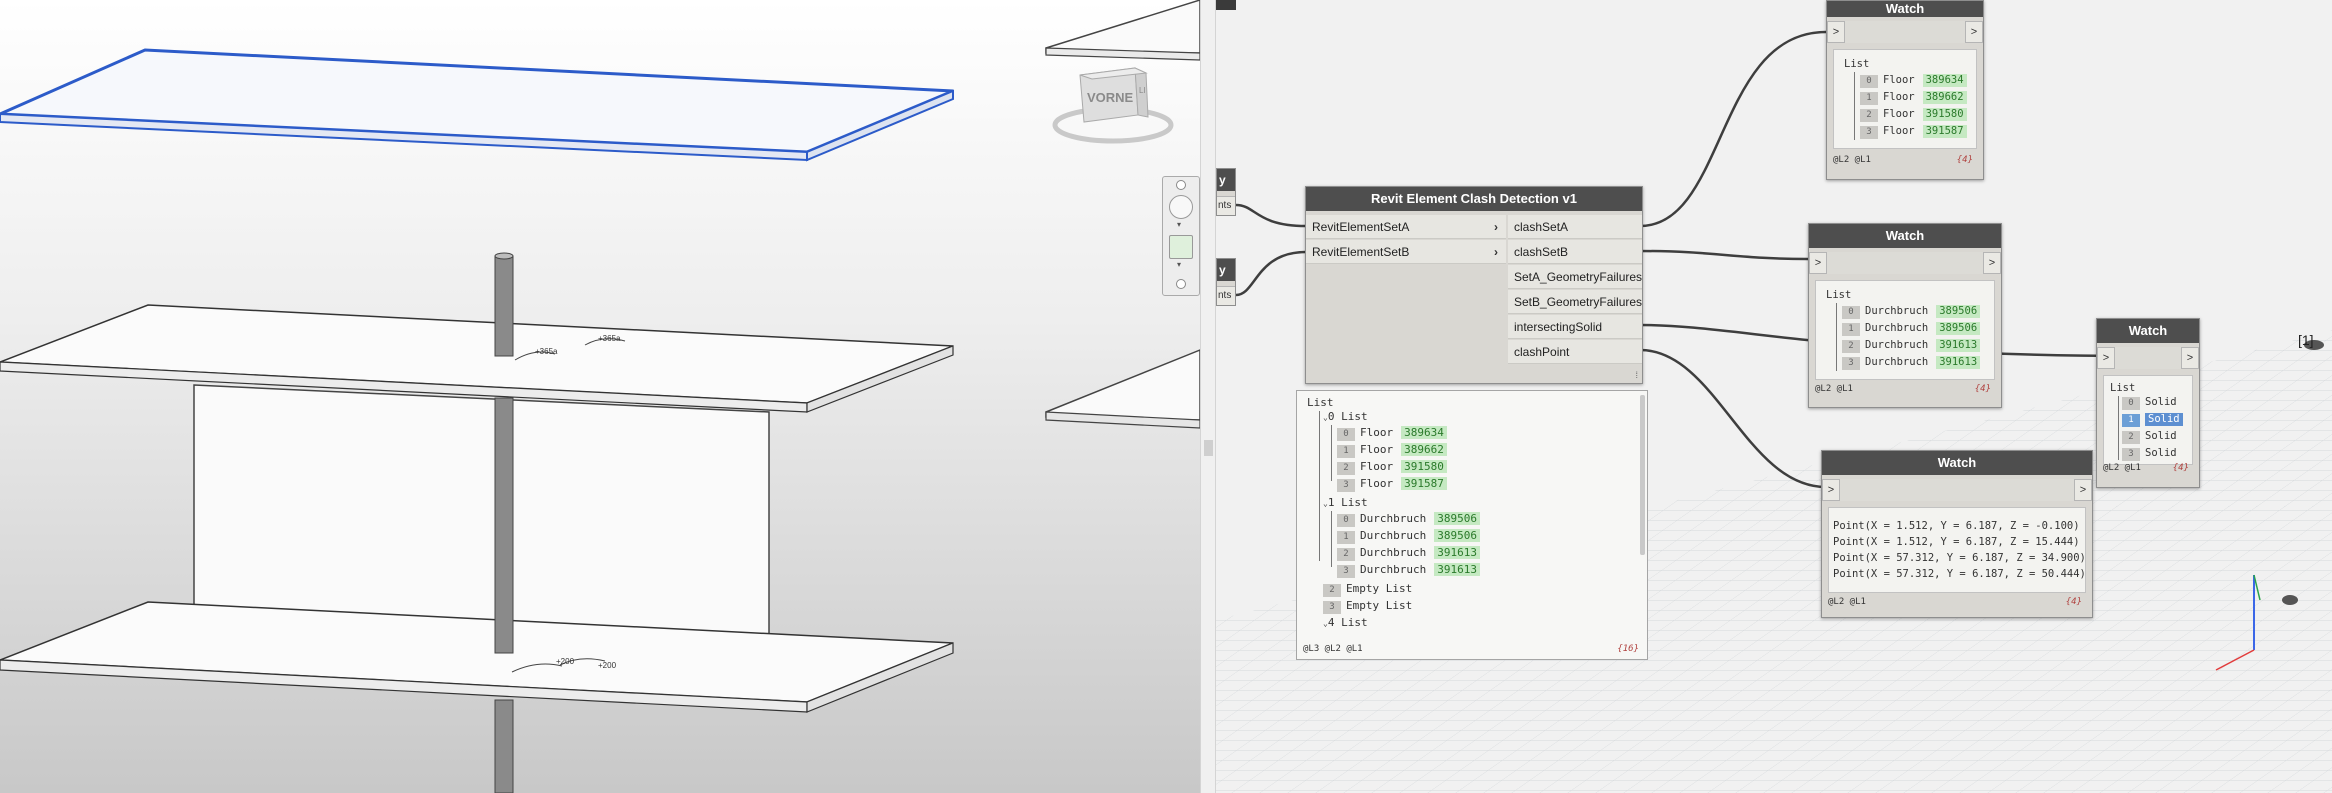  I want to click on chevron-right-icon: ›, so click(1496, 252).